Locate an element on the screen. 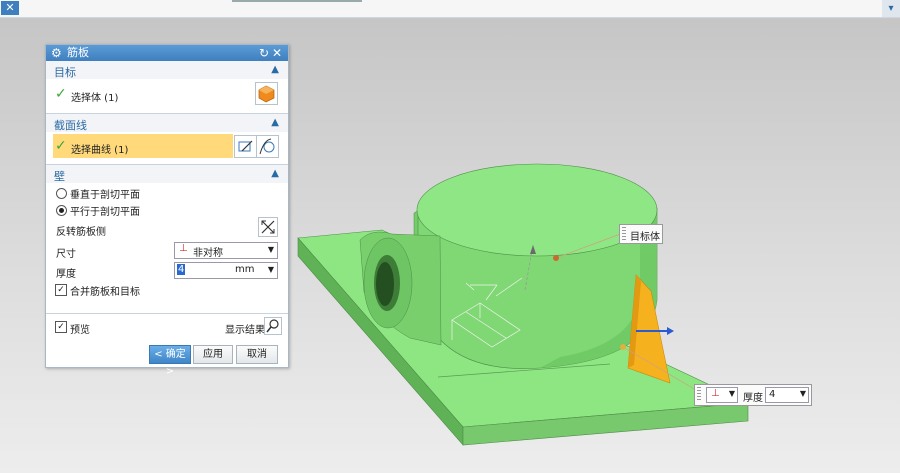 This screenshot has width=900, height=473. select-curve-label: 选择曲线 (1) is located at coordinates (100, 150).